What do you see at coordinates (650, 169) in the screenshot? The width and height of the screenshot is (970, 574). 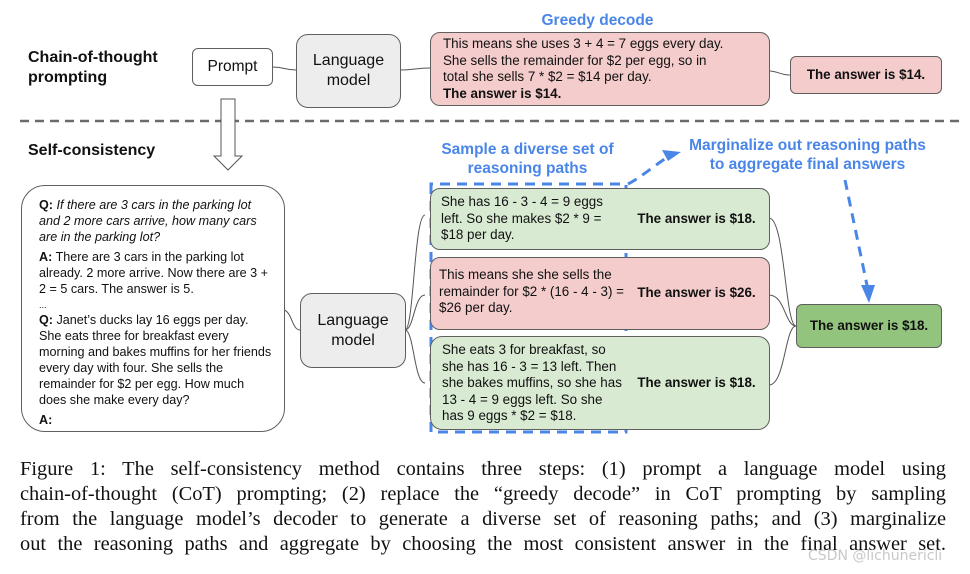 I see `marginalize-arrow-line` at bounding box center [650, 169].